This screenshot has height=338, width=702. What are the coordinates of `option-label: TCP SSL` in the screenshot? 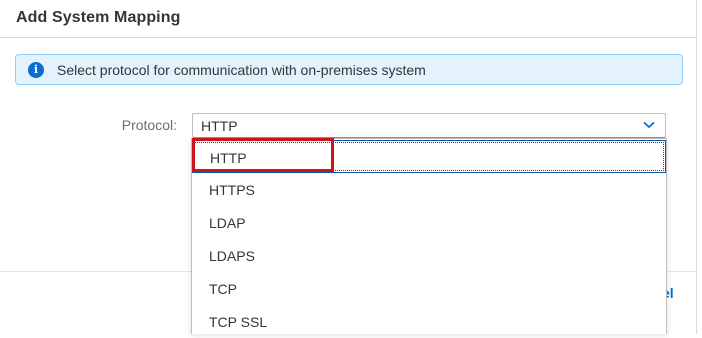 It's located at (238, 322).